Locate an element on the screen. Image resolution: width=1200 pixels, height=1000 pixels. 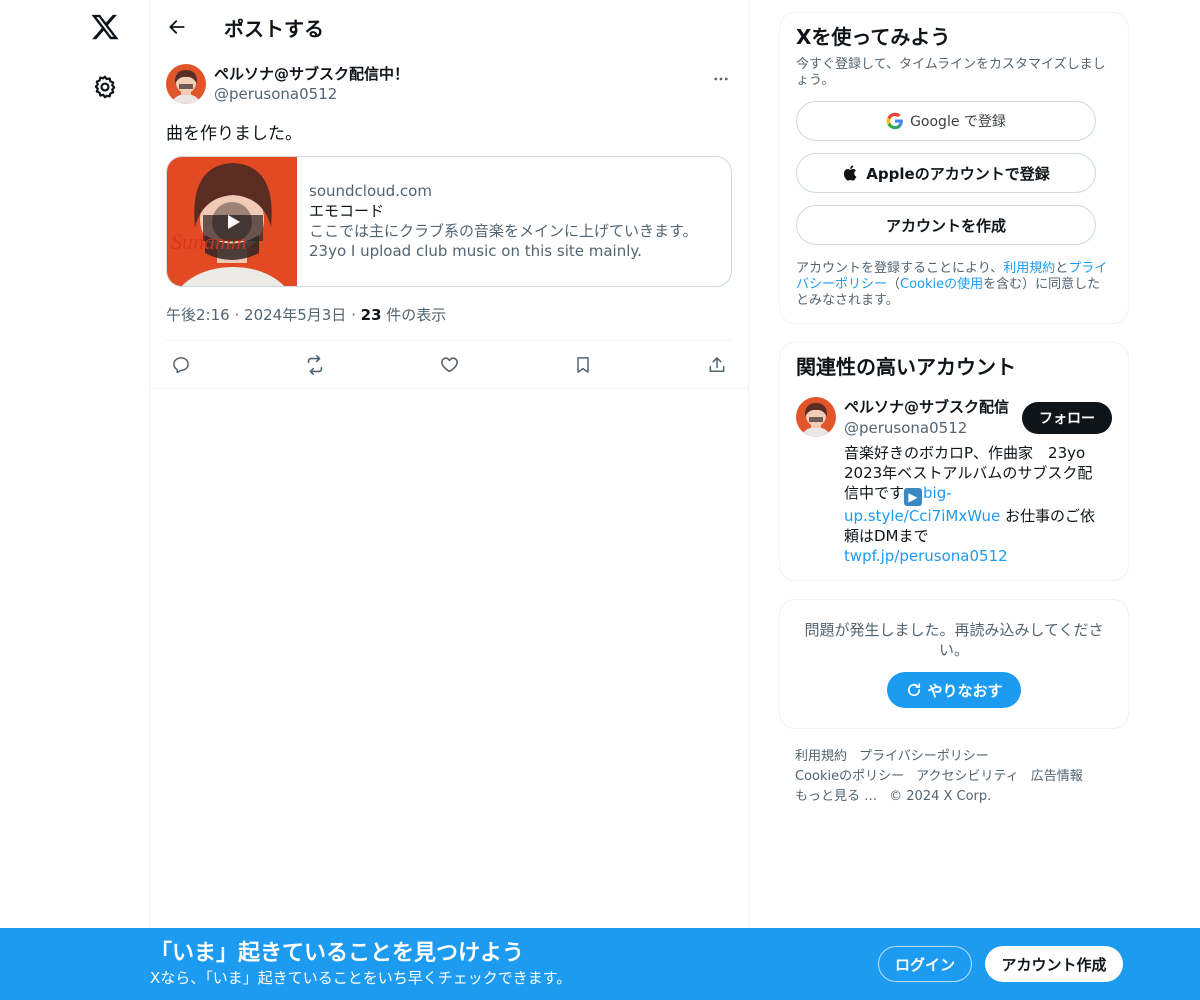
relevant-title: 関連性の高いアカウント is located at coordinates (906, 367).